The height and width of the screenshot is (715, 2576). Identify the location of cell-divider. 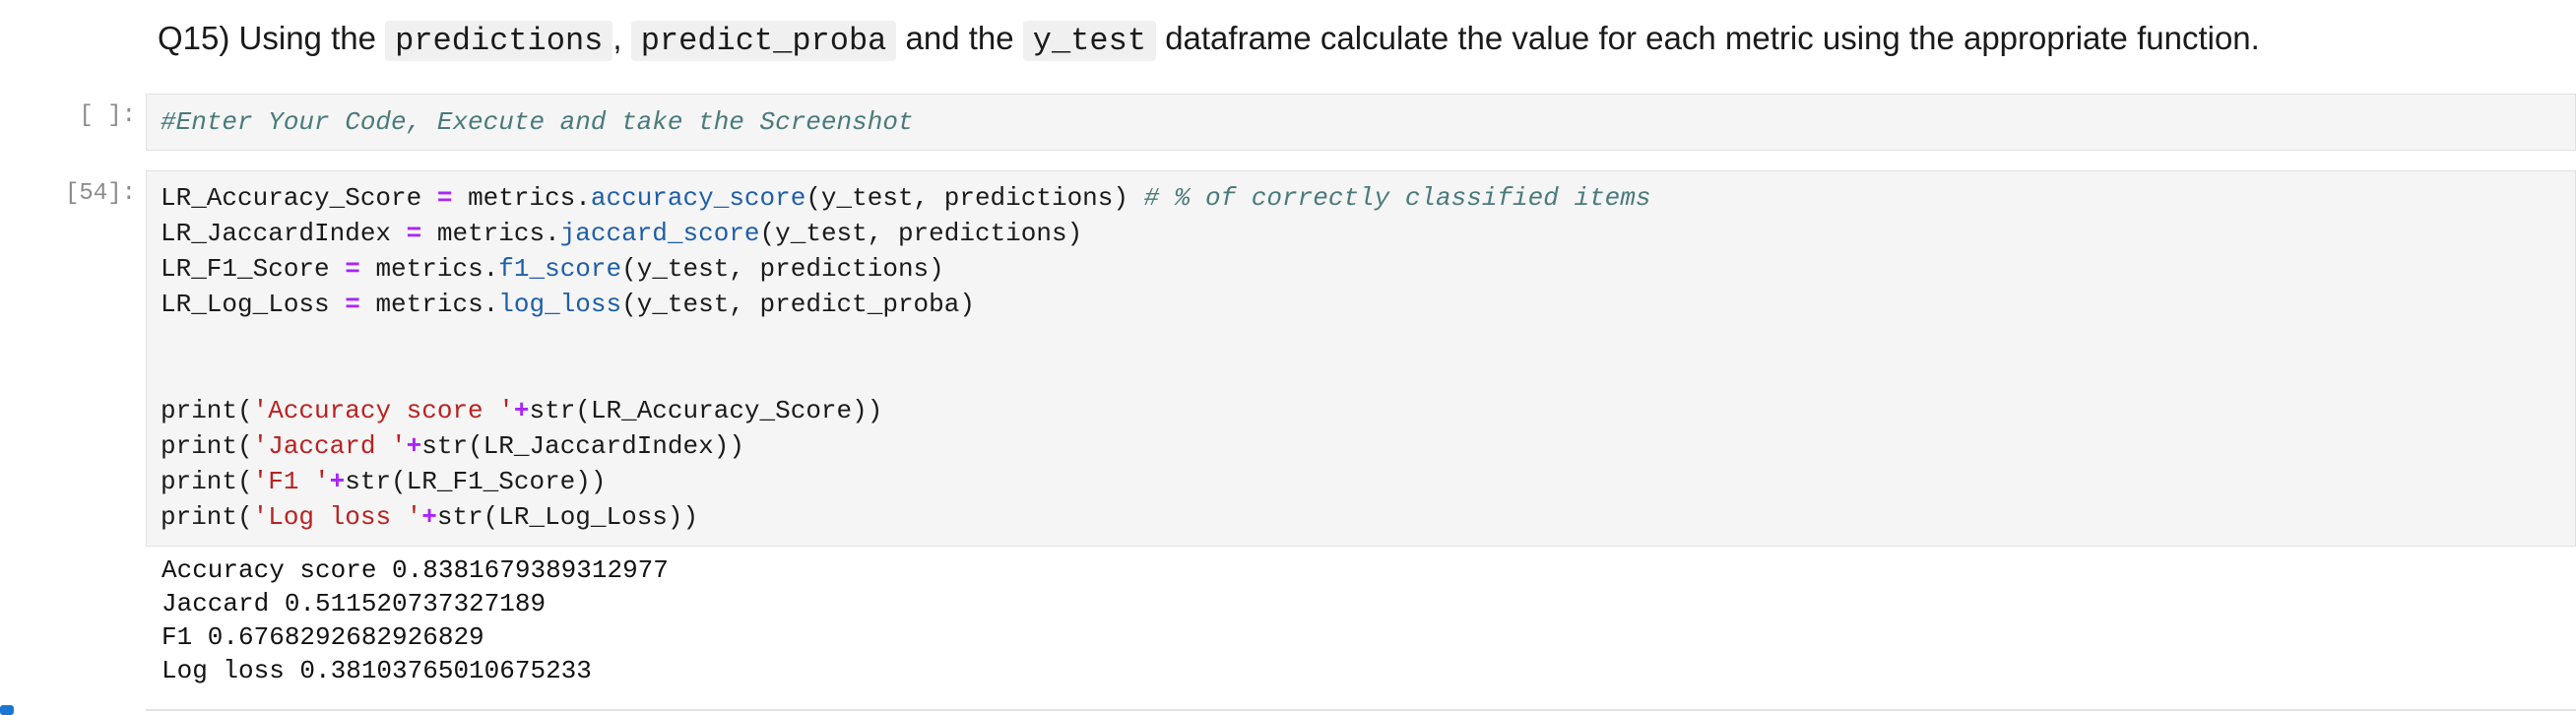
(1361, 710).